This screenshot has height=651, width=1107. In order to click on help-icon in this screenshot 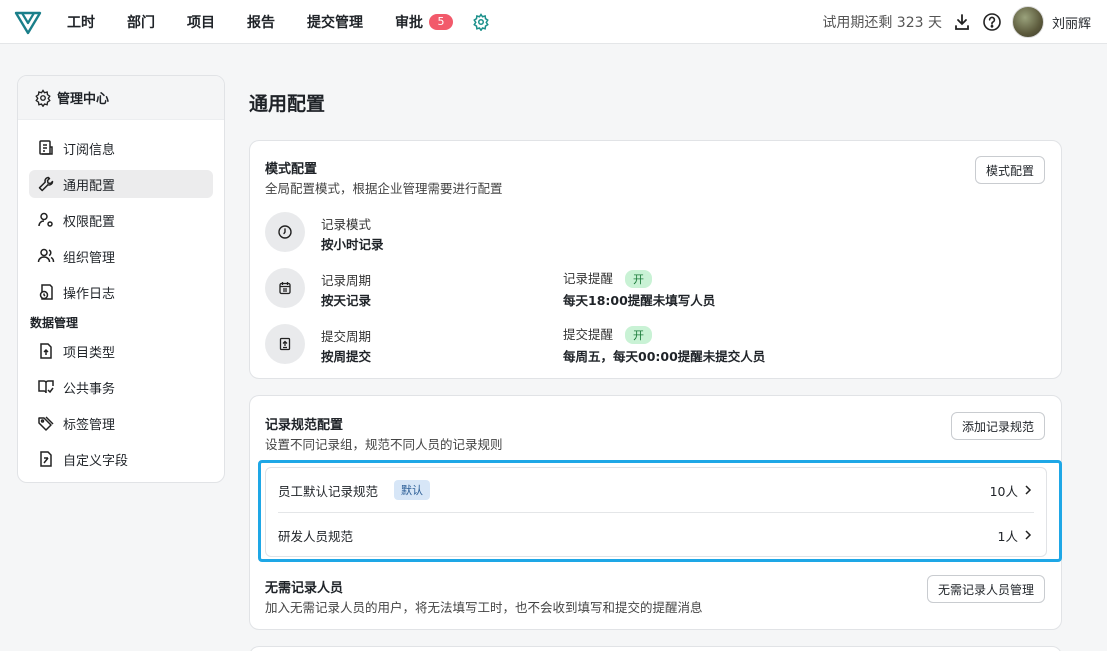, I will do `click(992, 22)`.